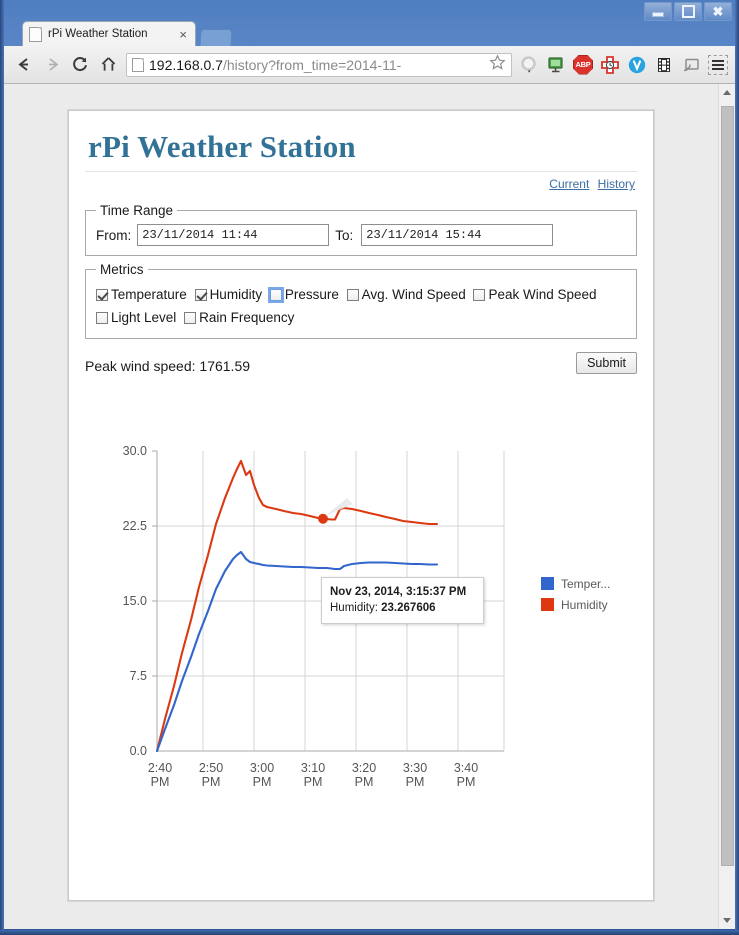  I want to click on submit-button: Submit, so click(606, 363).